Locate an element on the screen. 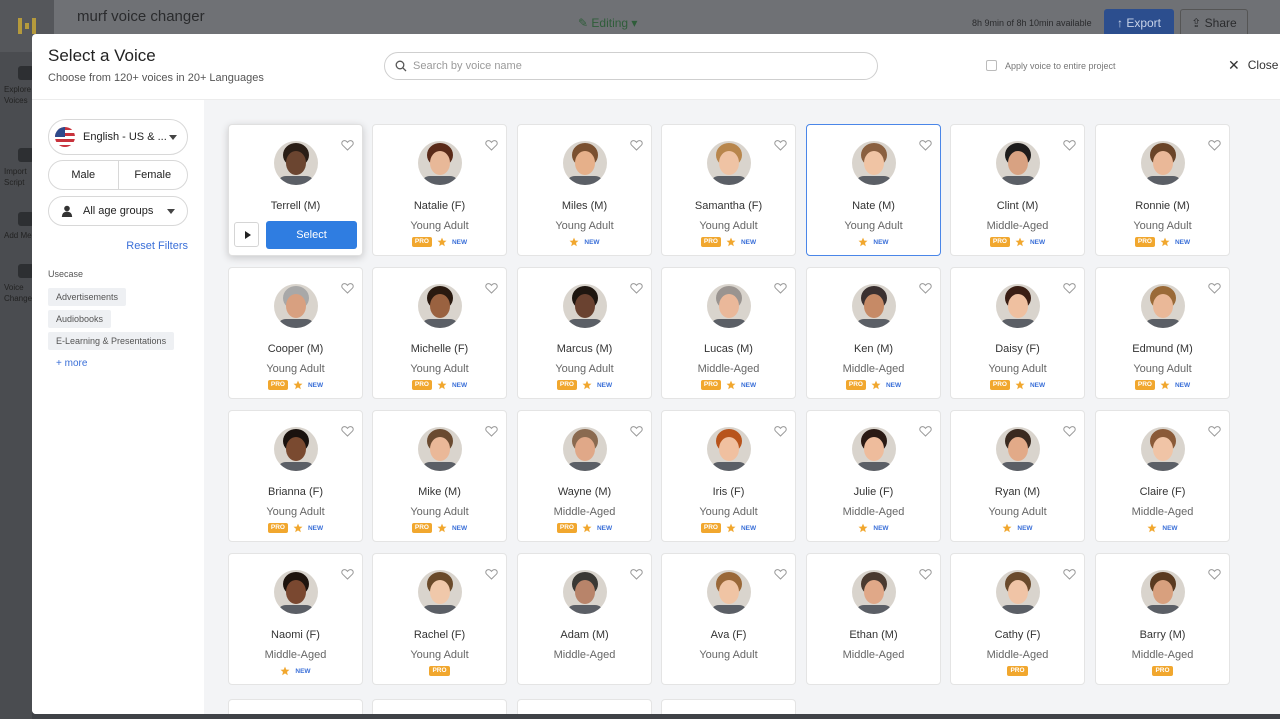  more-usecases-link: + more is located at coordinates (71, 363).